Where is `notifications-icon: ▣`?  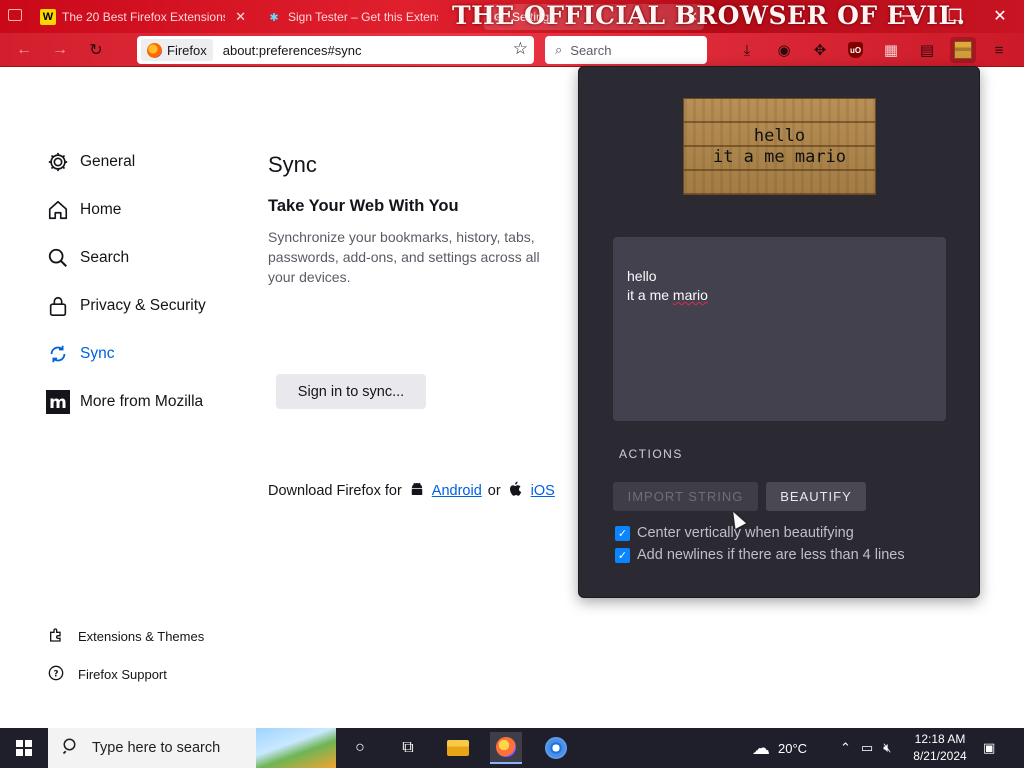 notifications-icon: ▣ is located at coordinates (989, 748).